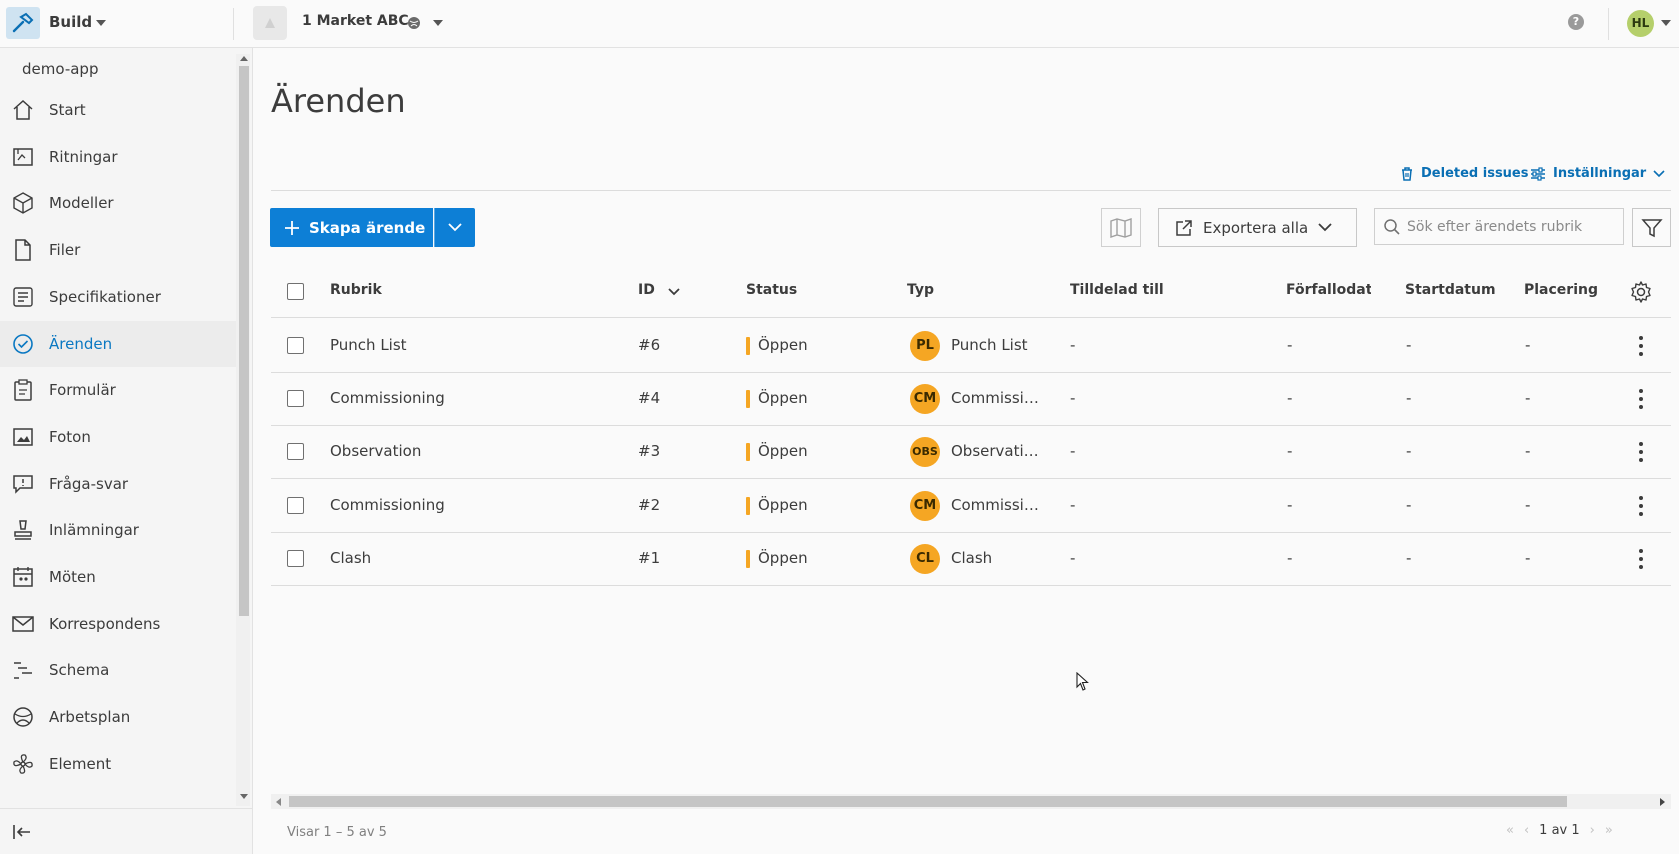 This screenshot has width=1679, height=854. Describe the element at coordinates (928, 801) in the screenshot. I see `horizontal-scroll-thumb` at that location.